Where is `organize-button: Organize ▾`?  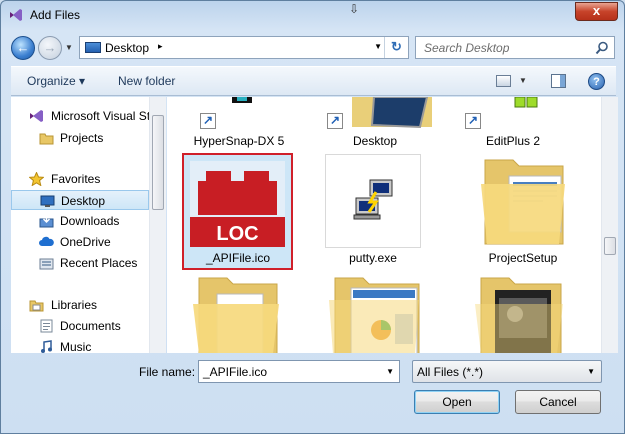
organize-button: Organize ▾ is located at coordinates (56, 81).